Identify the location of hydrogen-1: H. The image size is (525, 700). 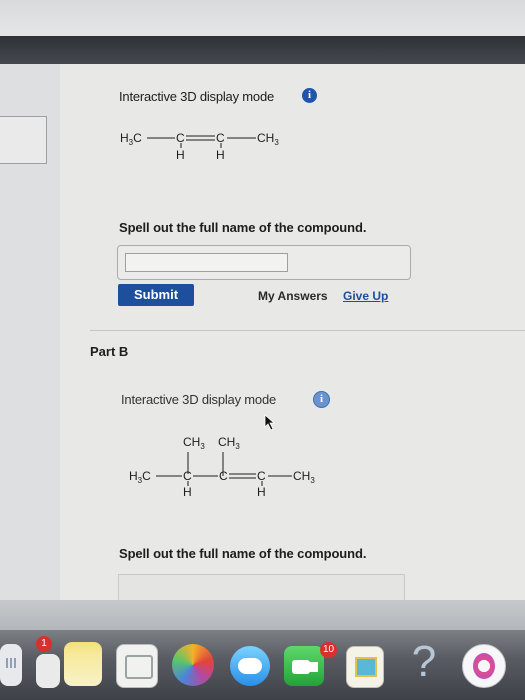
(180, 155).